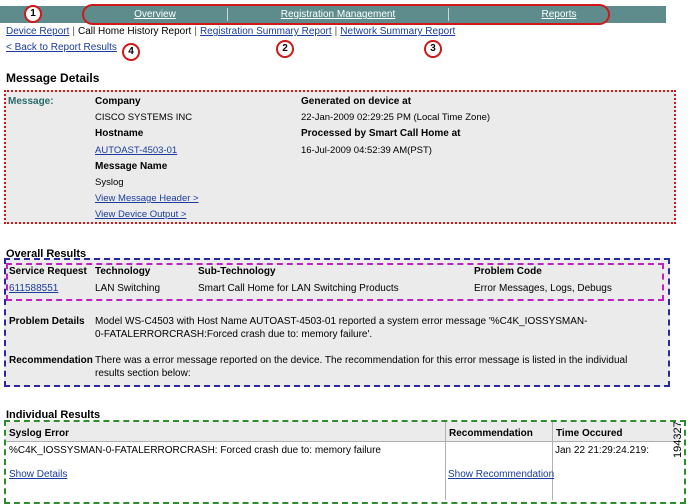 The width and height of the screenshot is (692, 504). What do you see at coordinates (136, 150) in the screenshot?
I see `hostname-link: AUTOAST-4503-01` at bounding box center [136, 150].